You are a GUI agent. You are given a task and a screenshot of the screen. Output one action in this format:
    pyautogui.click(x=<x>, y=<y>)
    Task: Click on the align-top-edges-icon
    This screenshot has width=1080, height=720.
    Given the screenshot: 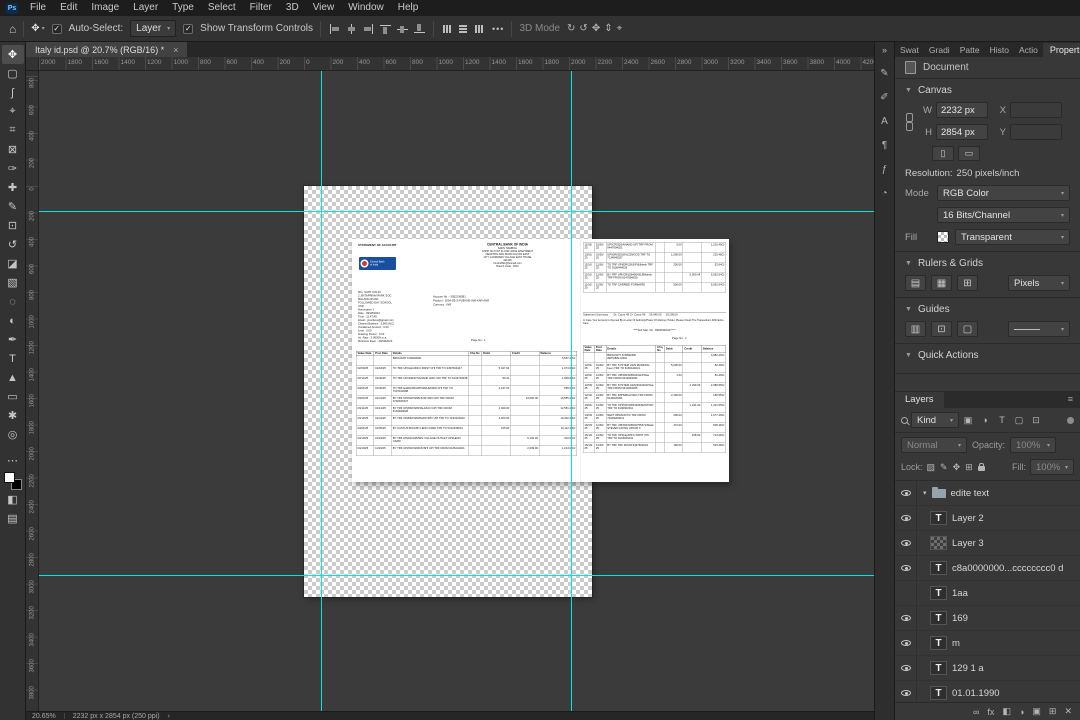 What is the action you would take?
    pyautogui.click(x=385, y=29)
    